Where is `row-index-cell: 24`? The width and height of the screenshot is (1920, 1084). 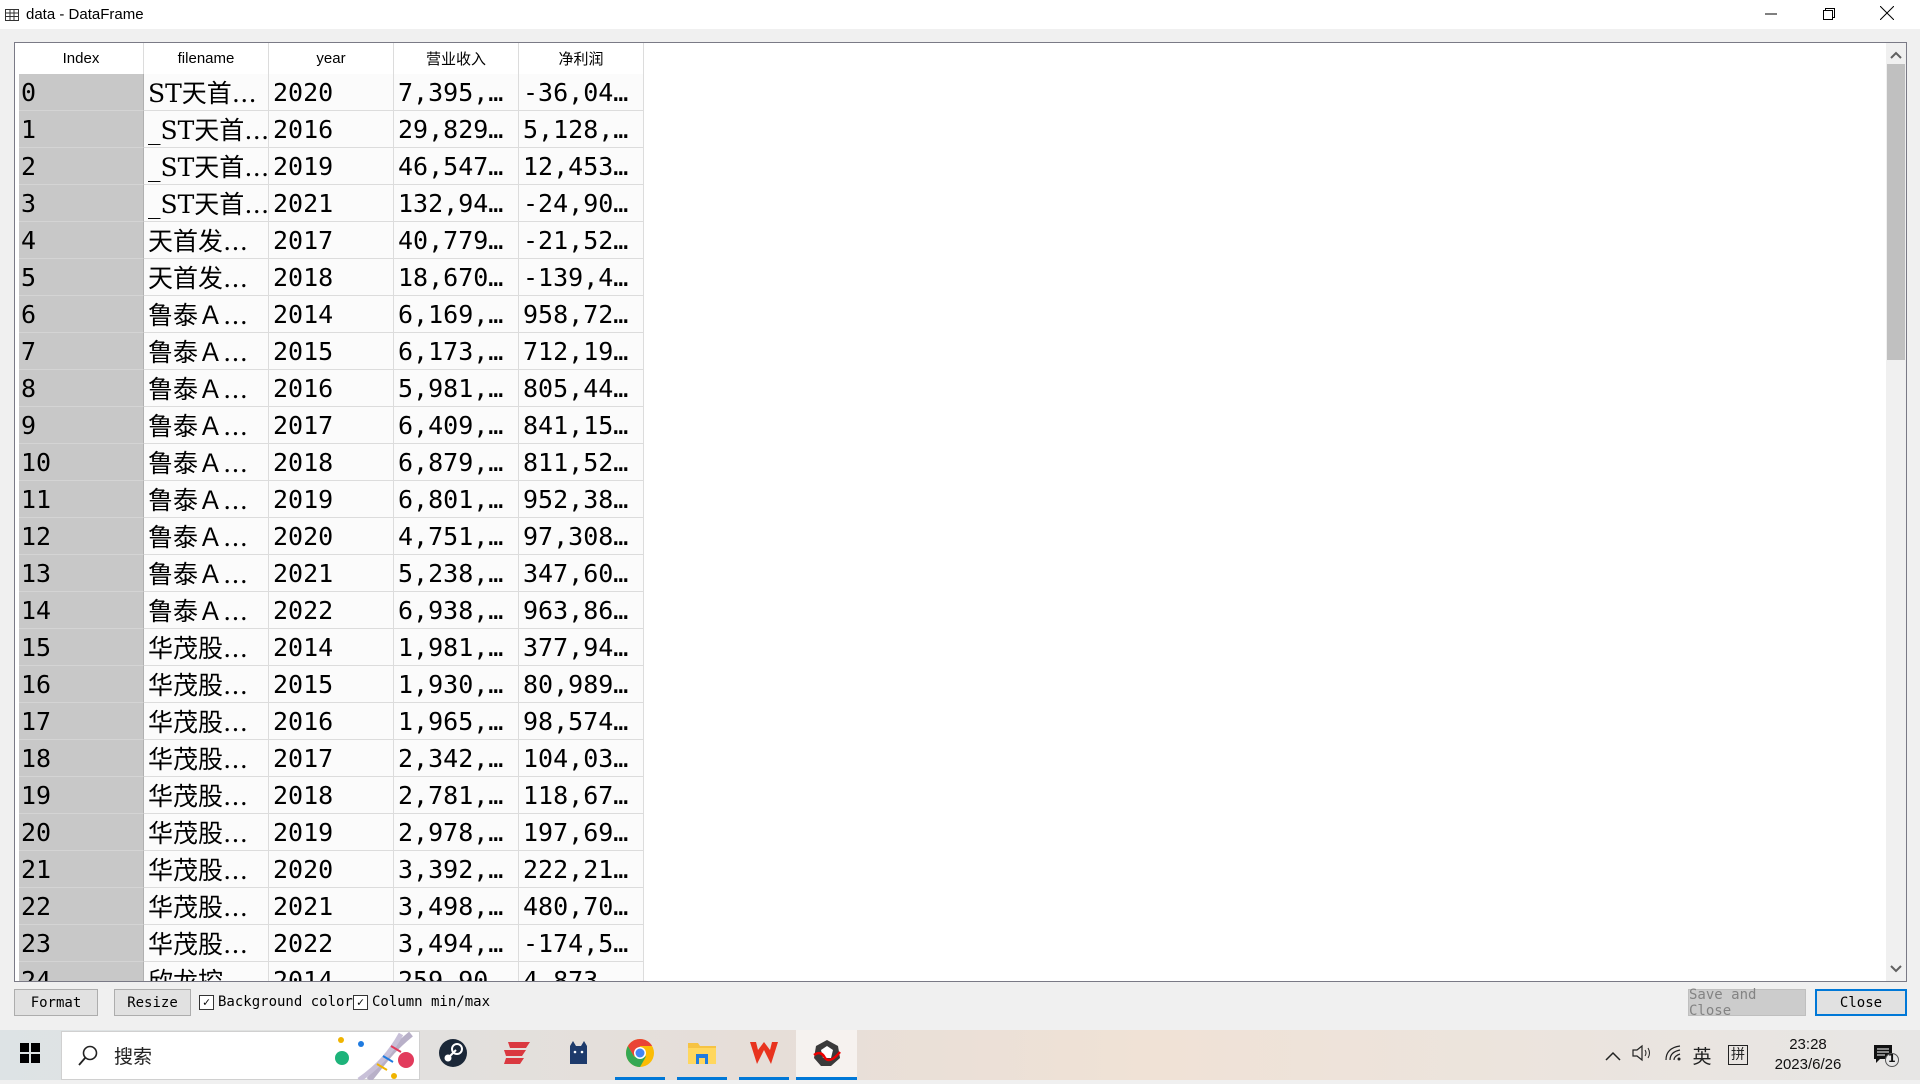
row-index-cell: 24 is located at coordinates (81, 971).